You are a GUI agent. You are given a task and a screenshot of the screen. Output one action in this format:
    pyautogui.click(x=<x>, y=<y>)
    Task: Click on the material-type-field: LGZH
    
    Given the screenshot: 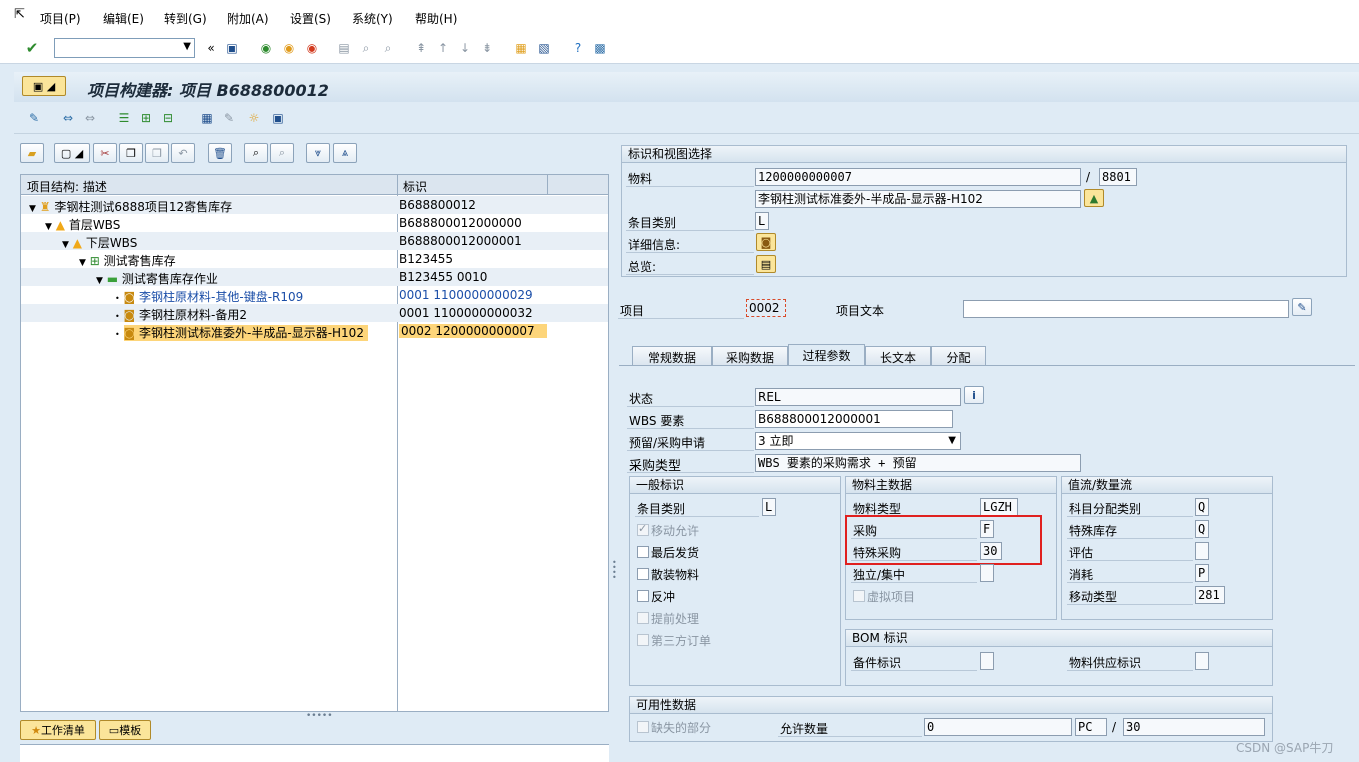 What is the action you would take?
    pyautogui.click(x=999, y=507)
    